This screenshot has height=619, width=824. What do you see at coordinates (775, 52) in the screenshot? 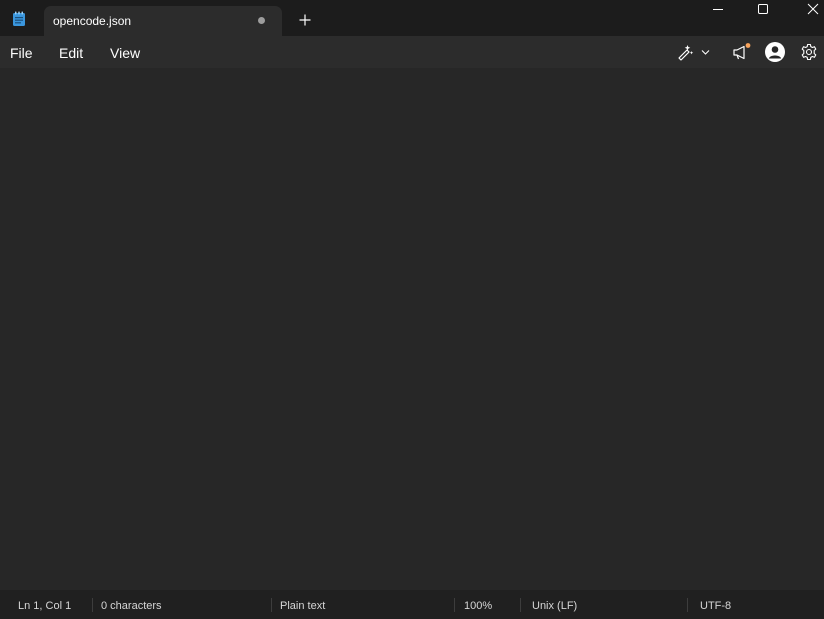
I see `account-icon` at bounding box center [775, 52].